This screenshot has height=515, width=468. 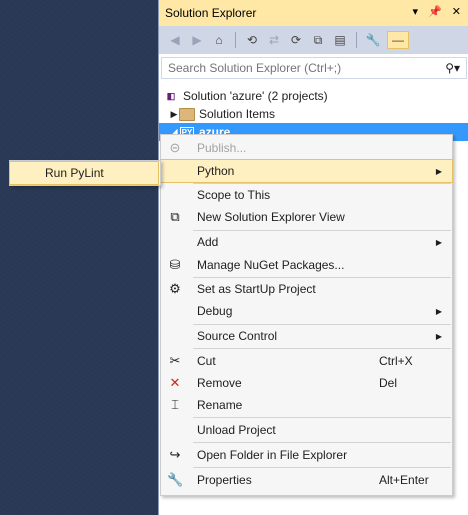 I want to click on gear-icon: ⚙, so click(x=175, y=288).